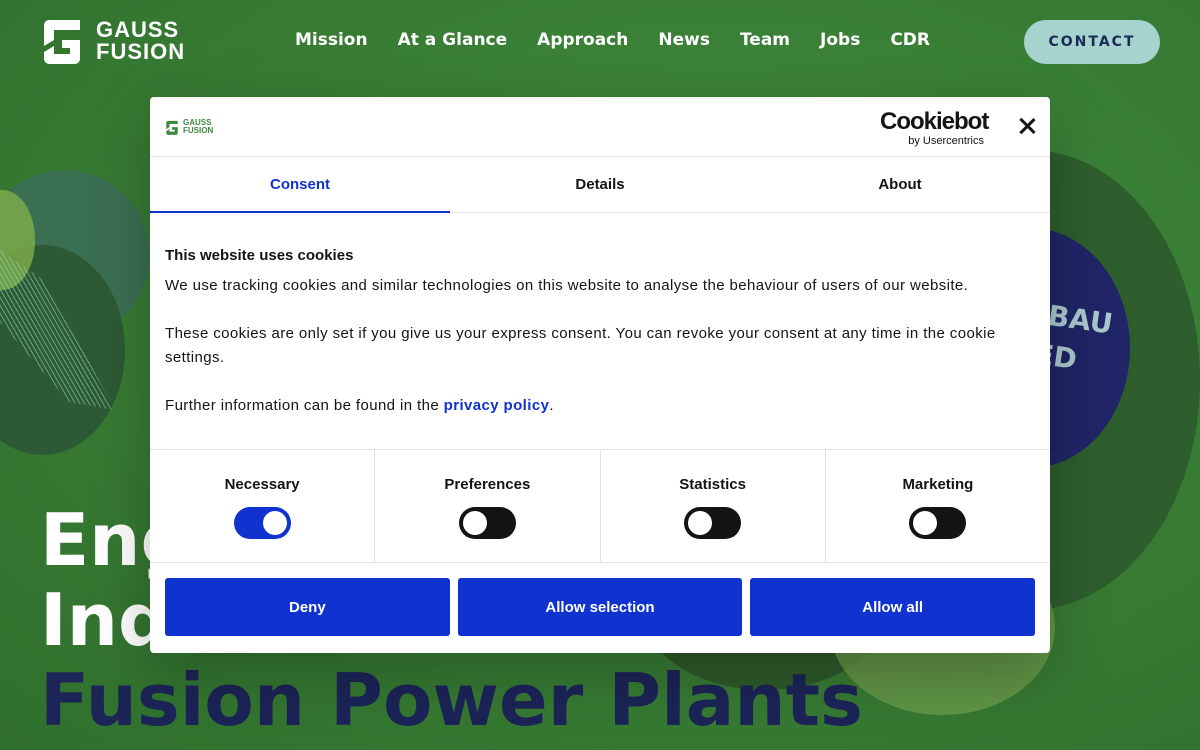 This screenshot has width=1200, height=750. I want to click on close-icon, so click(1027, 126).